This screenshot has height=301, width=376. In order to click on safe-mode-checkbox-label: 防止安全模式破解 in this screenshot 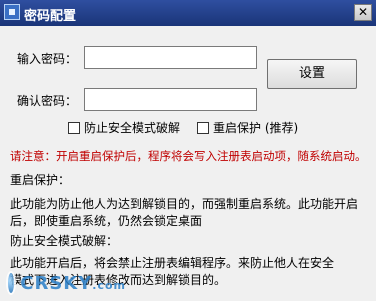, I will do `click(132, 128)`.